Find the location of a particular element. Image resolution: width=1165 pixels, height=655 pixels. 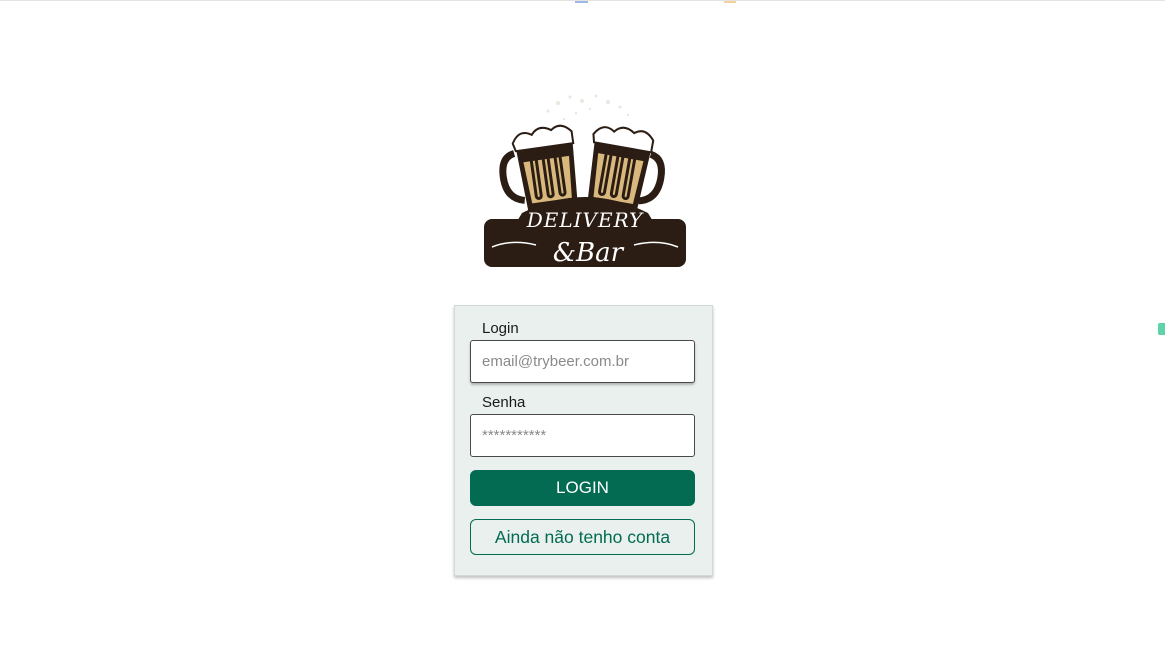

login-card: Login Senha LOGIN Ainda não tenho conta is located at coordinates (583, 440).